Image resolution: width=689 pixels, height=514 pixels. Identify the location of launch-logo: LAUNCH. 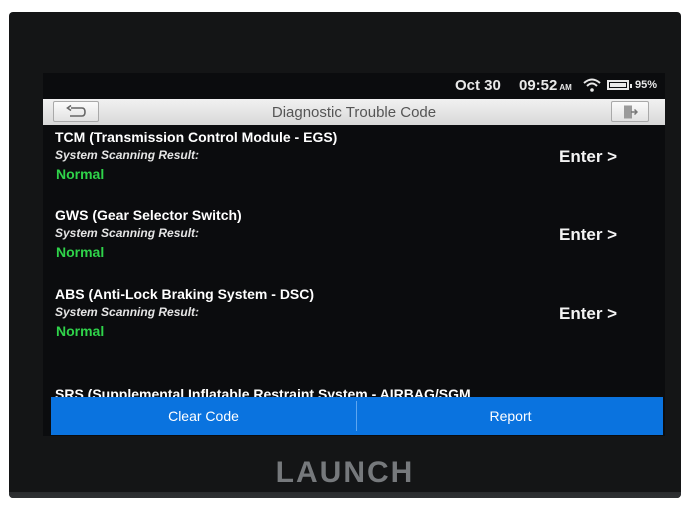
(345, 472).